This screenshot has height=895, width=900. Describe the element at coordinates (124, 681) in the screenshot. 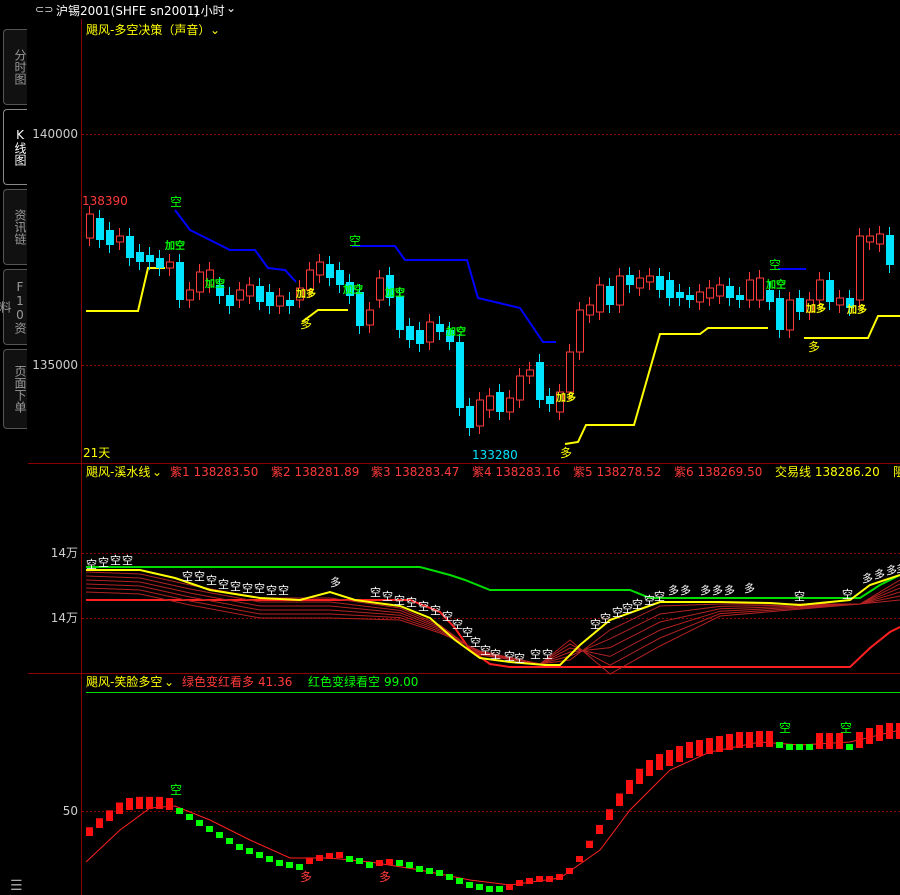

I see `panel3-title: 飓风-笑脸多空` at that location.